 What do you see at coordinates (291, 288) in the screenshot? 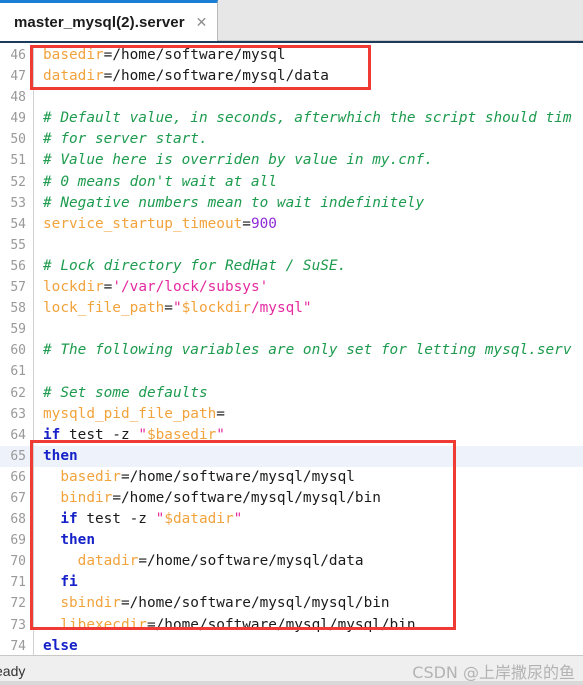
I see `code-line: 57 lockdir='/var/lock/subsys'` at bounding box center [291, 288].